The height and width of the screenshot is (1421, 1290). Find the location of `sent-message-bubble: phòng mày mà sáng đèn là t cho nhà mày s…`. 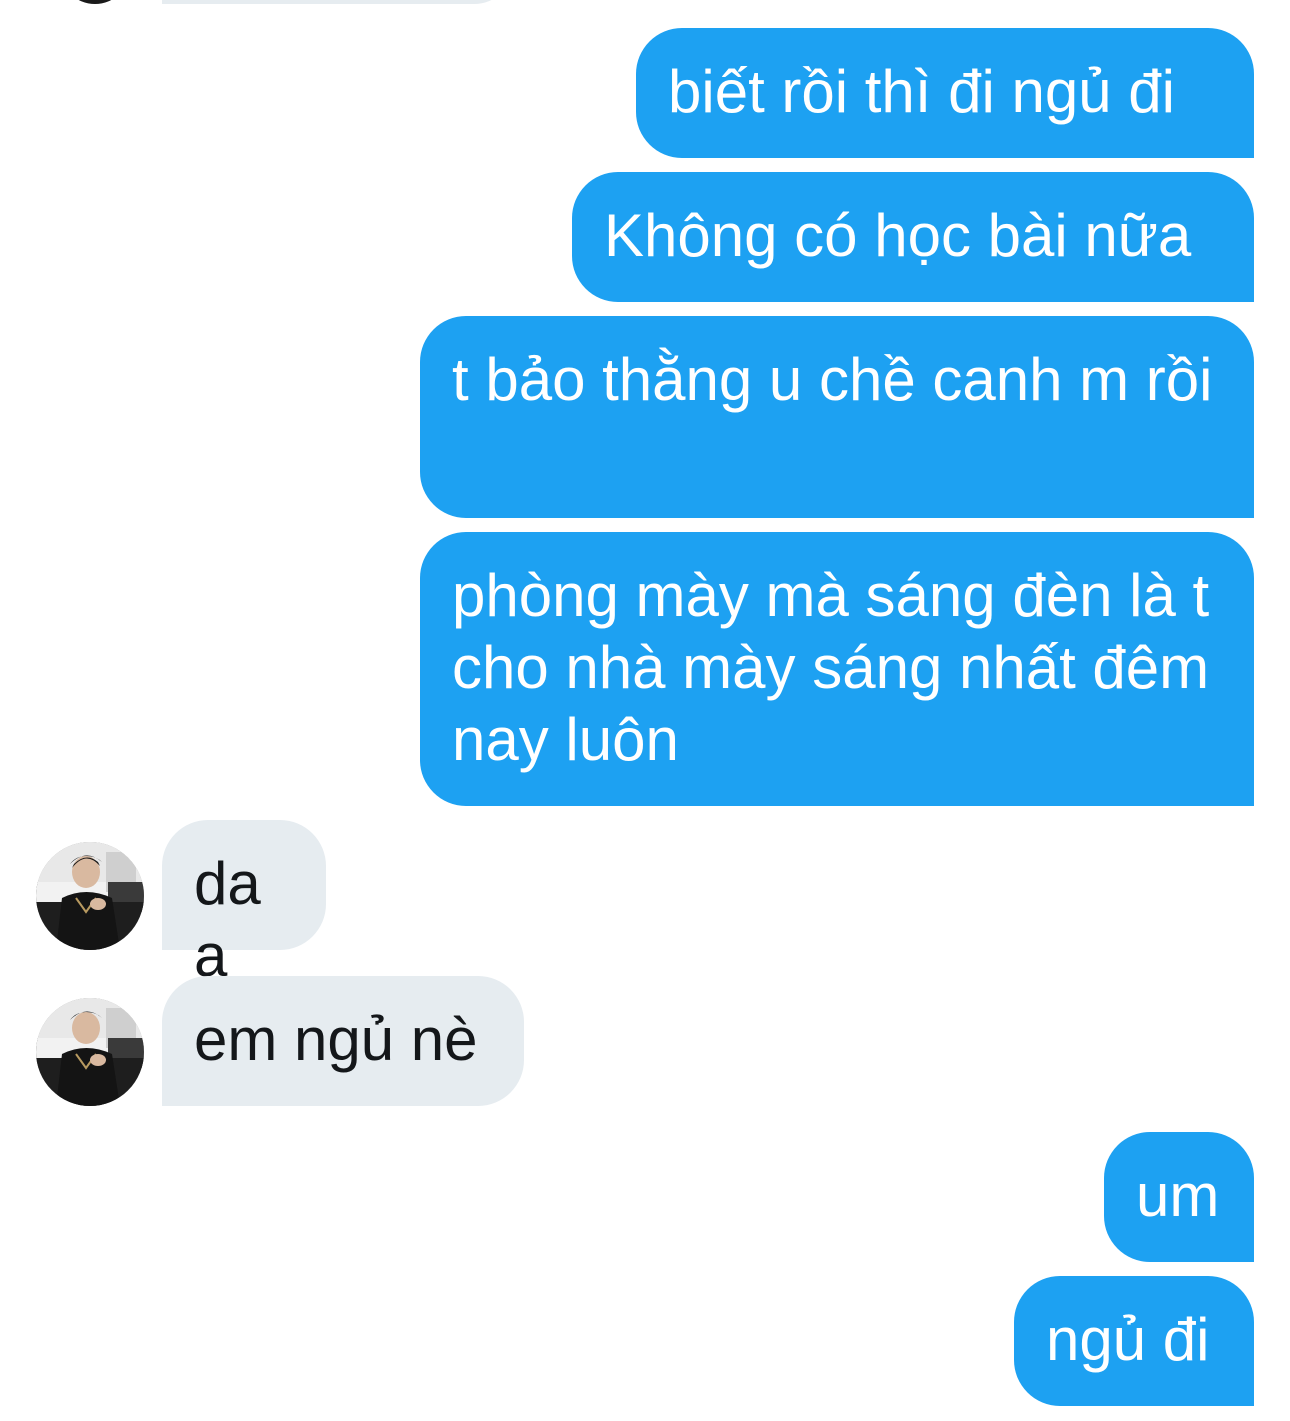

sent-message-bubble: phòng mày mà sáng đèn là t cho nhà mày s… is located at coordinates (837, 669).